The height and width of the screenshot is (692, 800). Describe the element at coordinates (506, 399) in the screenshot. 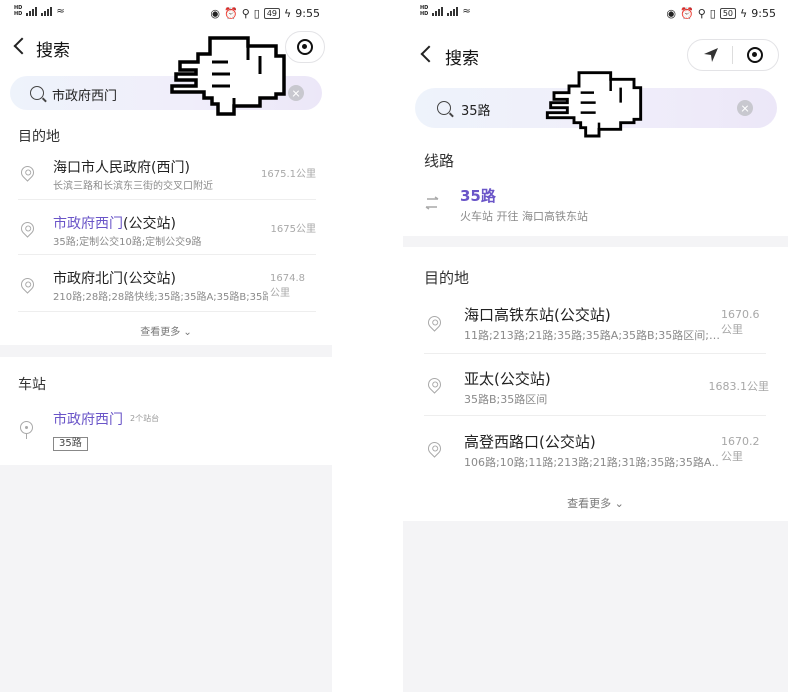

I see `item-subtitle: 35路B;35路区间` at that location.